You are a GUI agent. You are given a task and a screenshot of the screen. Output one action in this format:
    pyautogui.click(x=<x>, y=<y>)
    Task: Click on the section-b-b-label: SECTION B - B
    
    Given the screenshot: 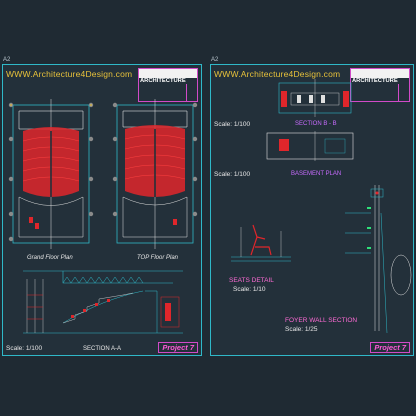 What is the action you would take?
    pyautogui.click(x=316, y=124)
    